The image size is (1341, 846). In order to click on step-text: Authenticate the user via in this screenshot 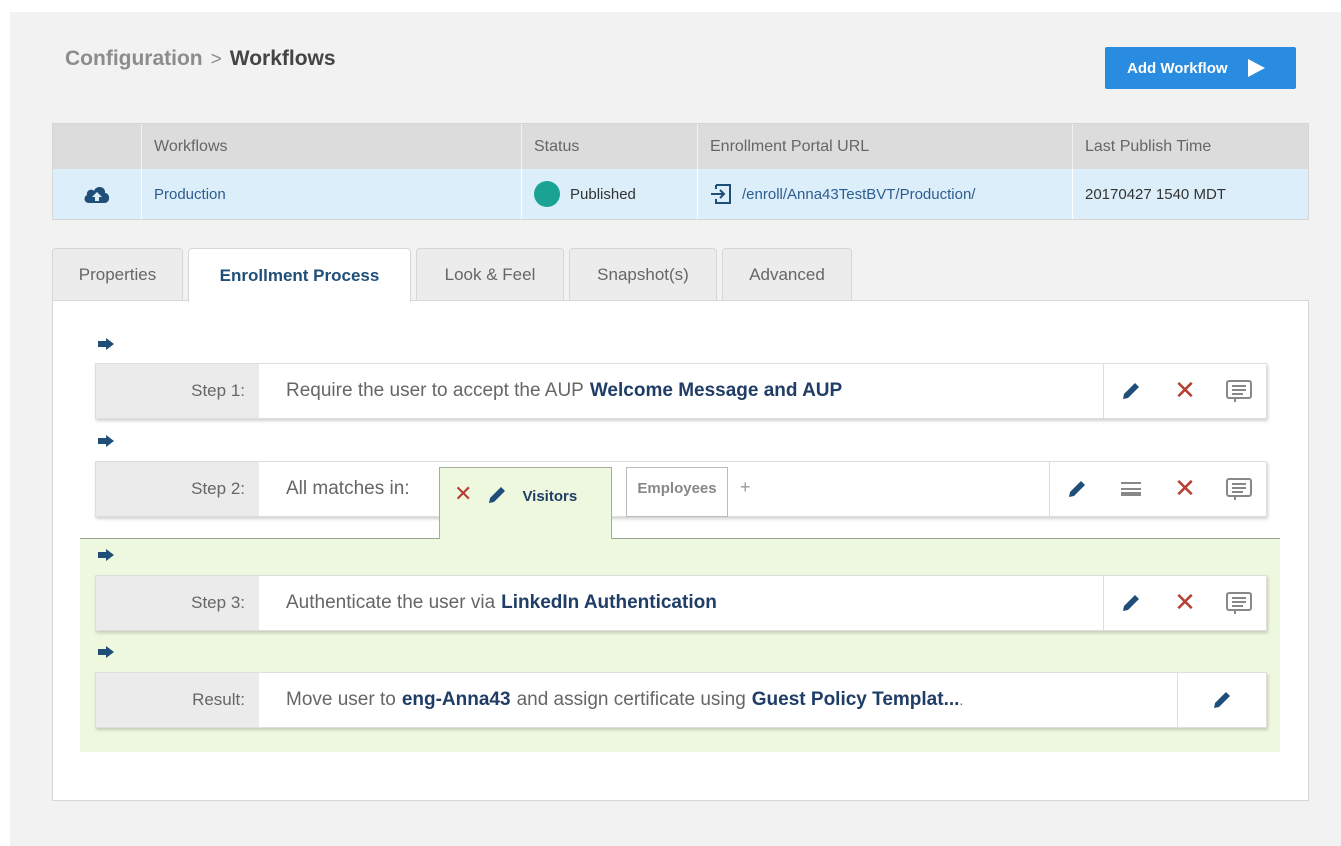, I will do `click(391, 602)`.